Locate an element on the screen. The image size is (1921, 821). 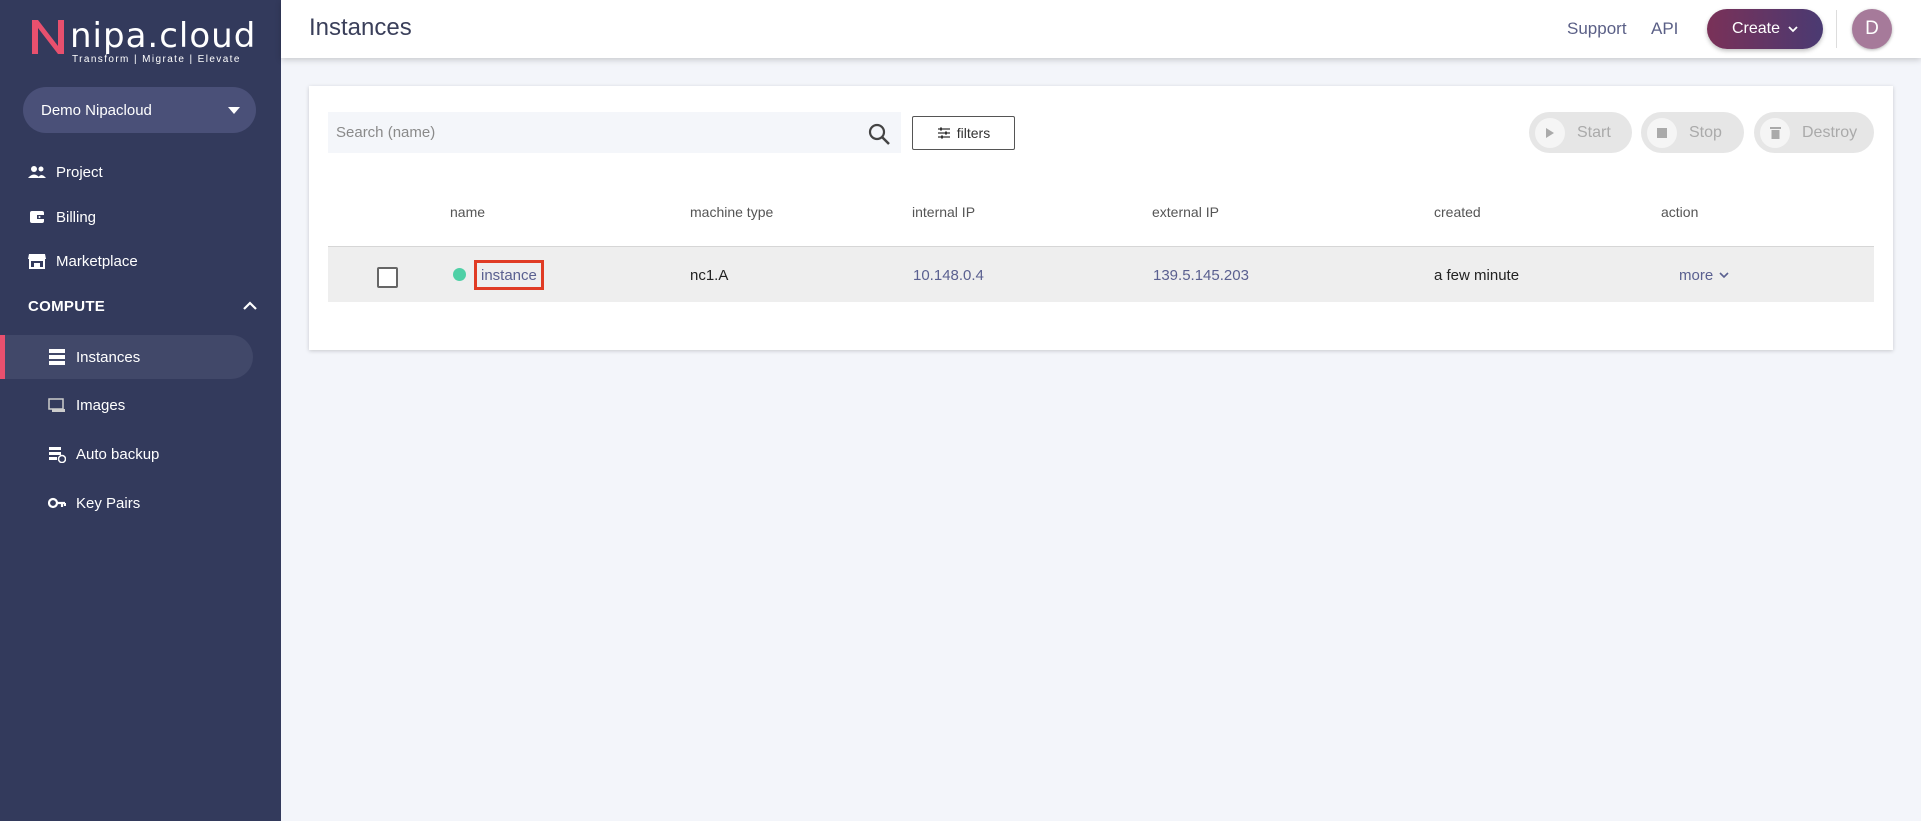
caret-down-icon is located at coordinates (234, 110).